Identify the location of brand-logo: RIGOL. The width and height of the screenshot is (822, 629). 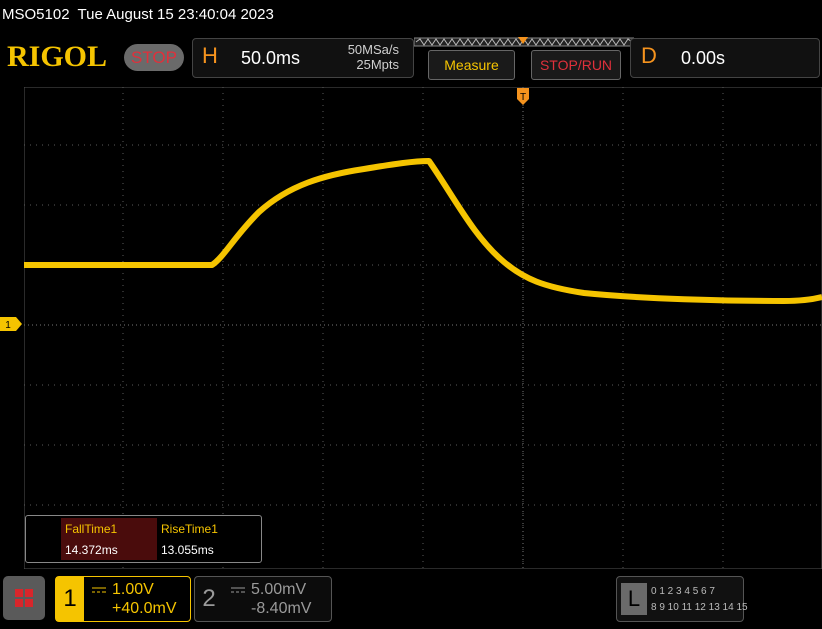
(57, 56).